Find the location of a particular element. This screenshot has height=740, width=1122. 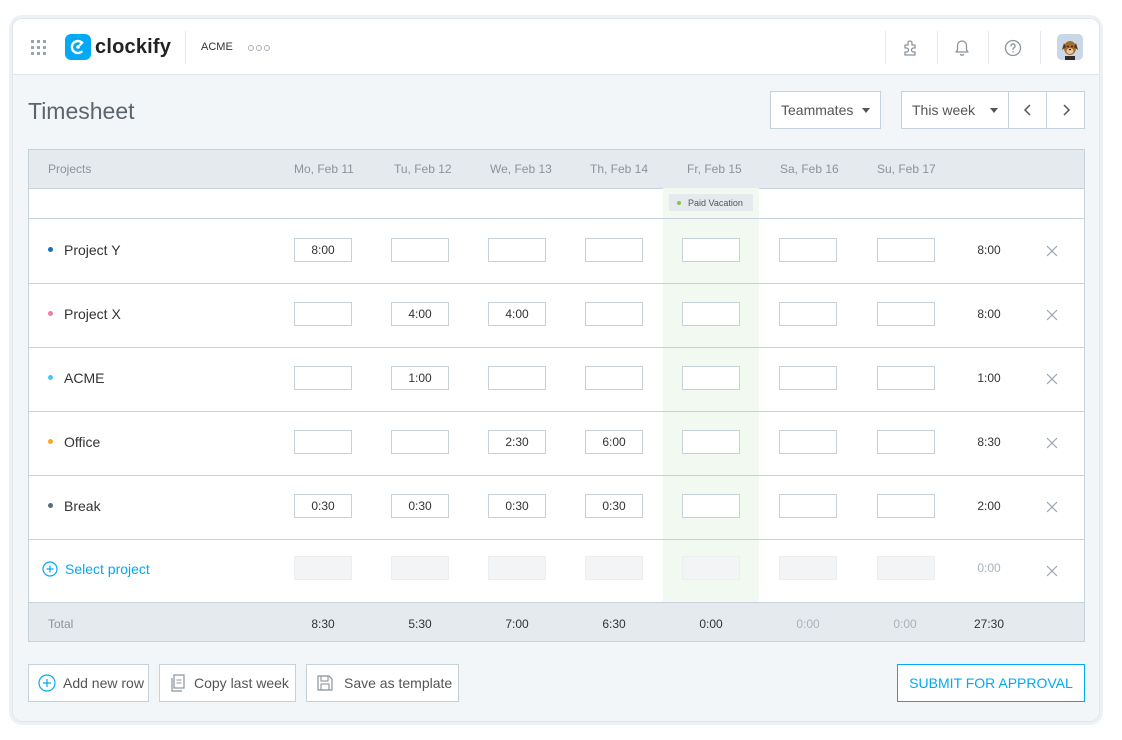

total-label: Total is located at coordinates (61, 624).